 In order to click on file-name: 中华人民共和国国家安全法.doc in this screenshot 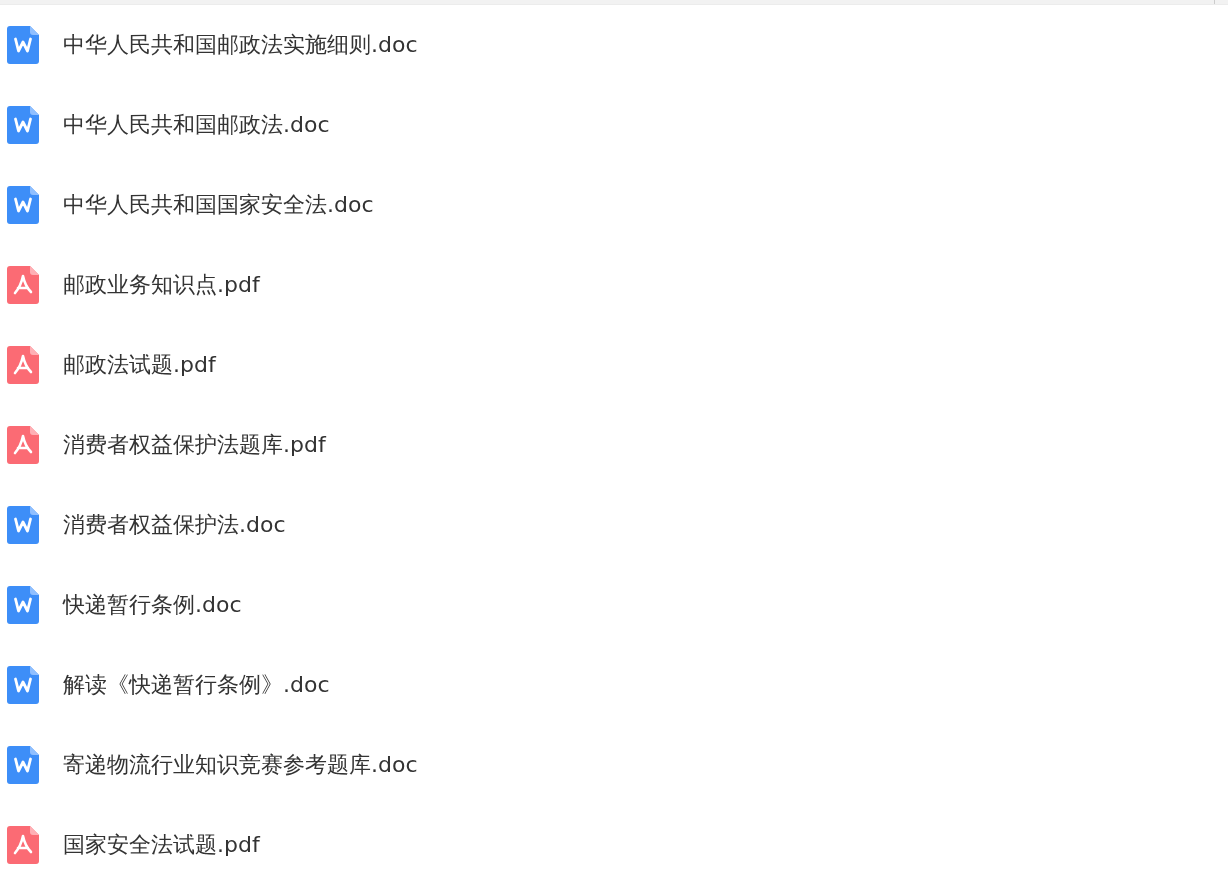, I will do `click(218, 205)`.